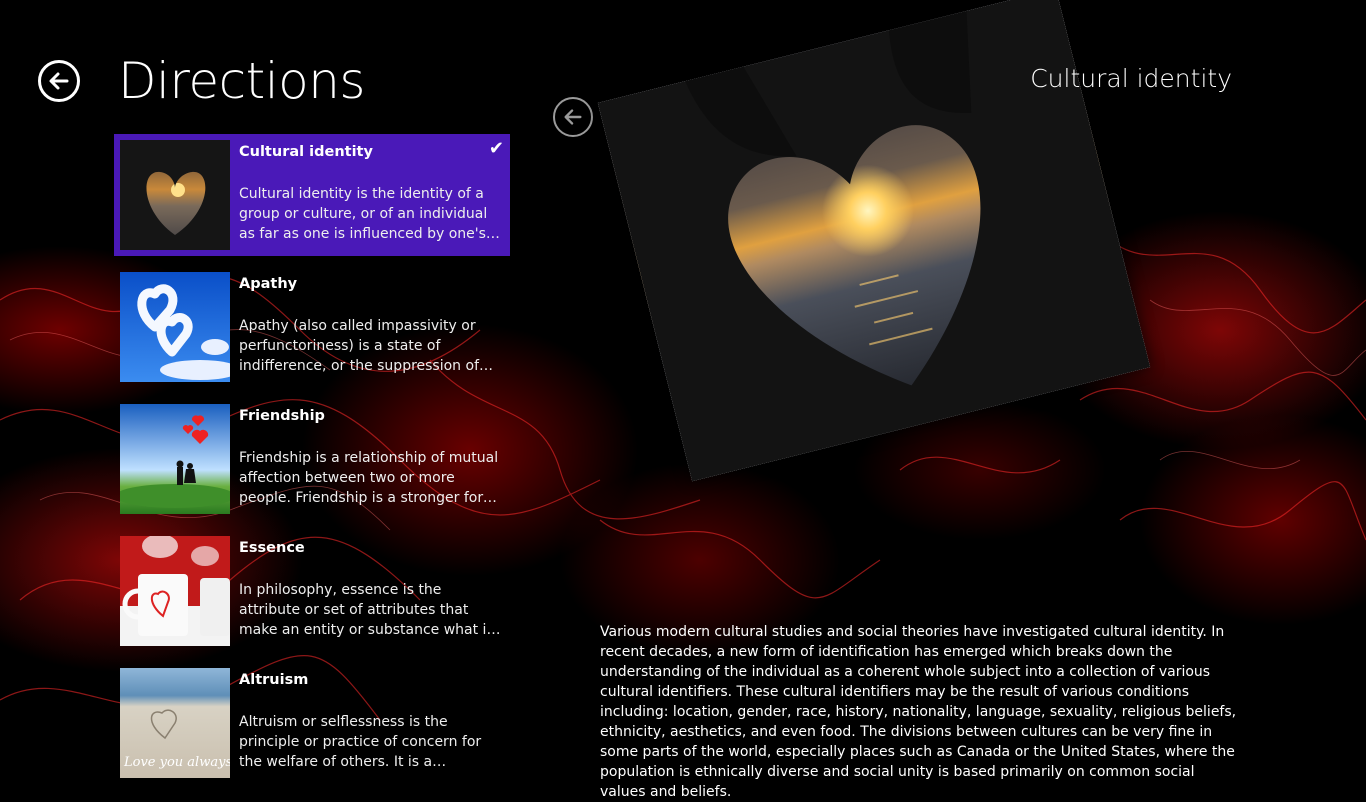 The image size is (1366, 802). What do you see at coordinates (268, 284) in the screenshot?
I see `list-item-title: Apathy` at bounding box center [268, 284].